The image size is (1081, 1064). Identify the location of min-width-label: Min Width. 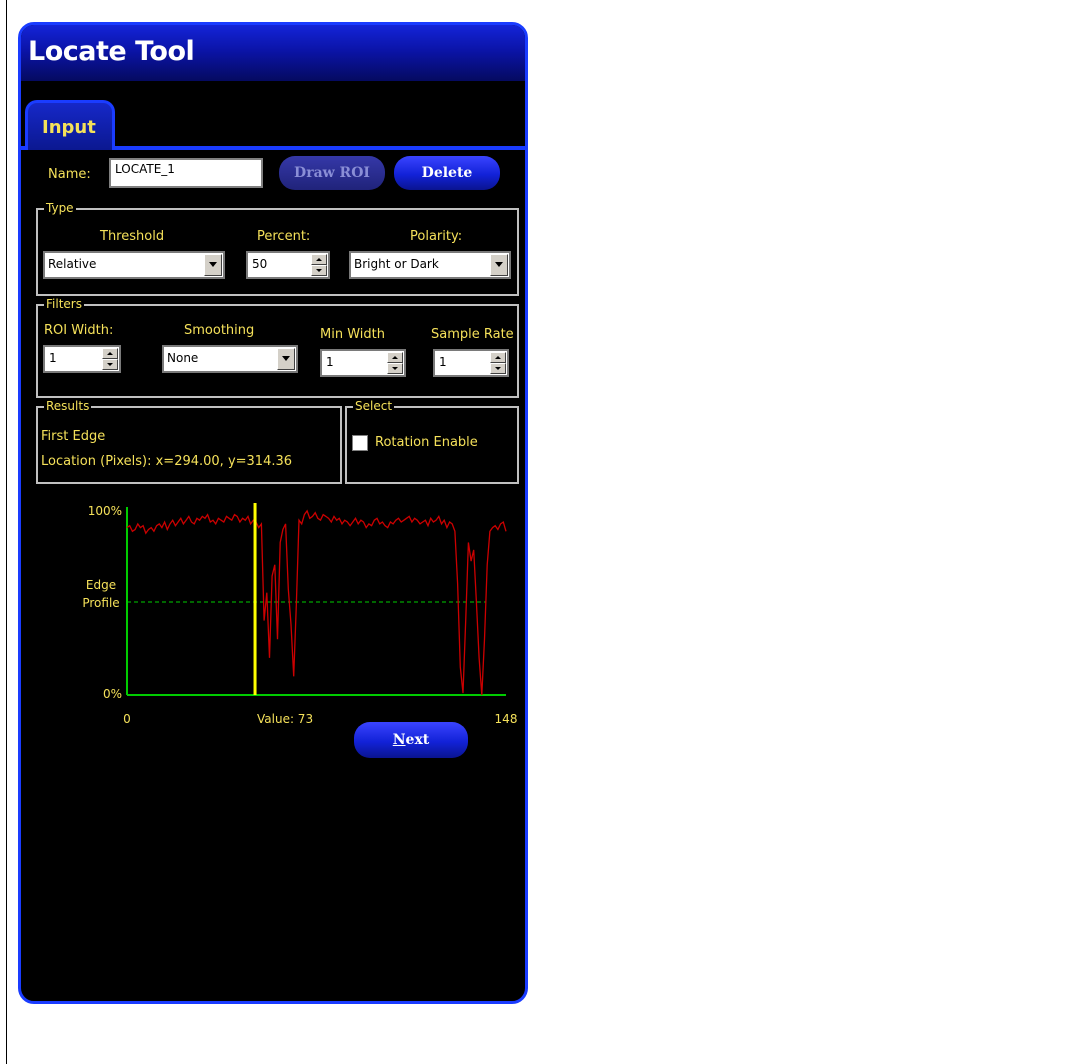
(352, 334).